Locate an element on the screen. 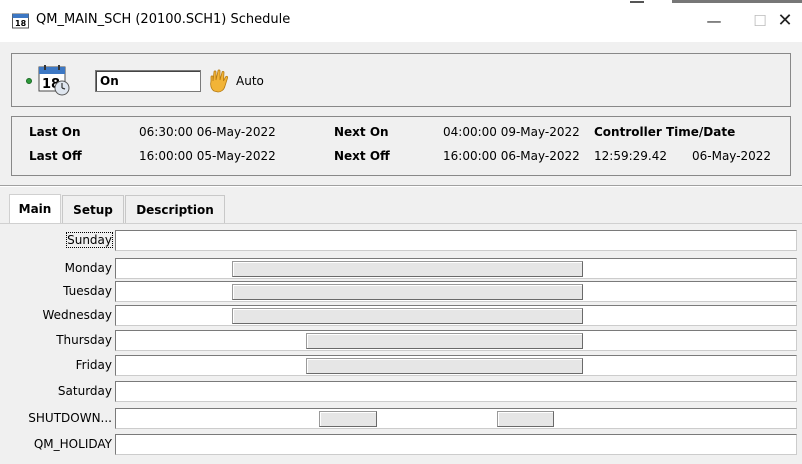  next-off-label: Next Off is located at coordinates (362, 156).